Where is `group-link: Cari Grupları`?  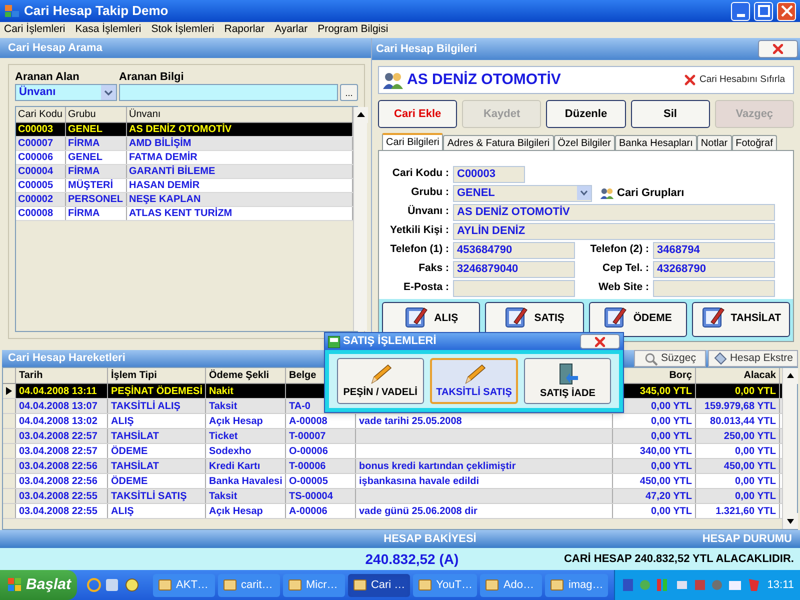
group-link: Cari Grupları is located at coordinates (642, 193).